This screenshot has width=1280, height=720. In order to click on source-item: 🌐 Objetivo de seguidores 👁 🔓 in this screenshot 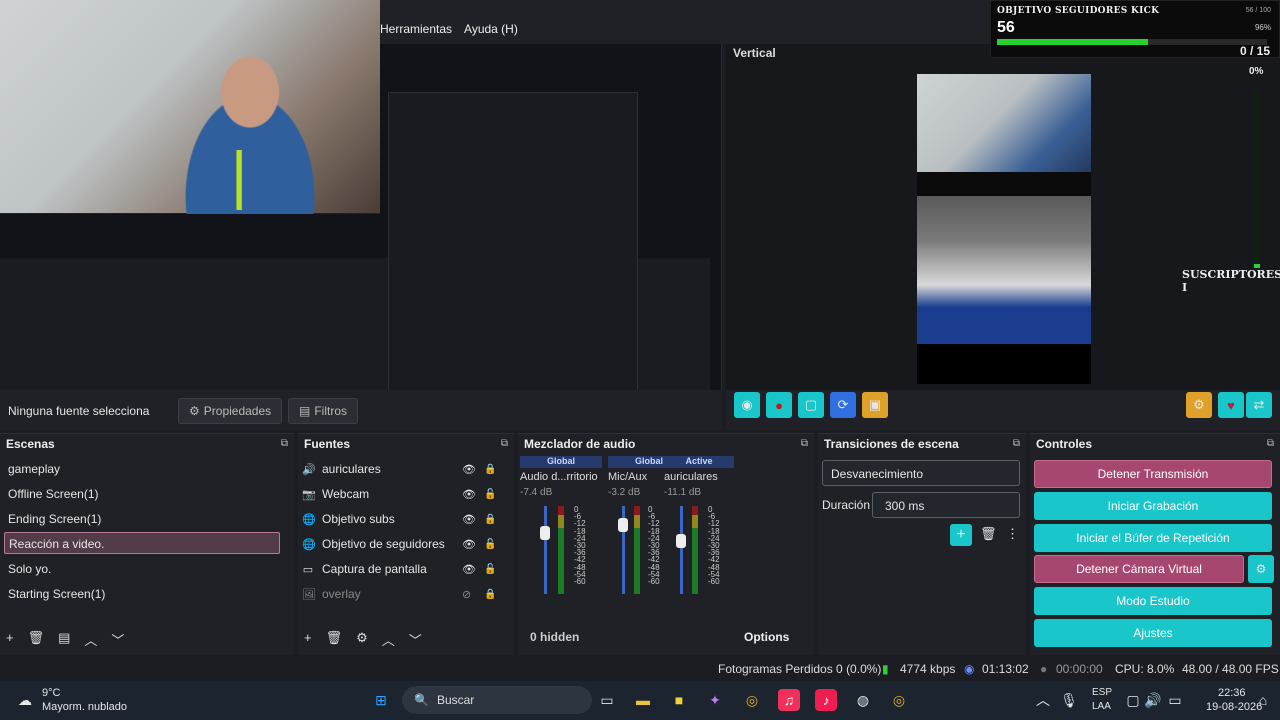, I will do `click(400, 544)`.